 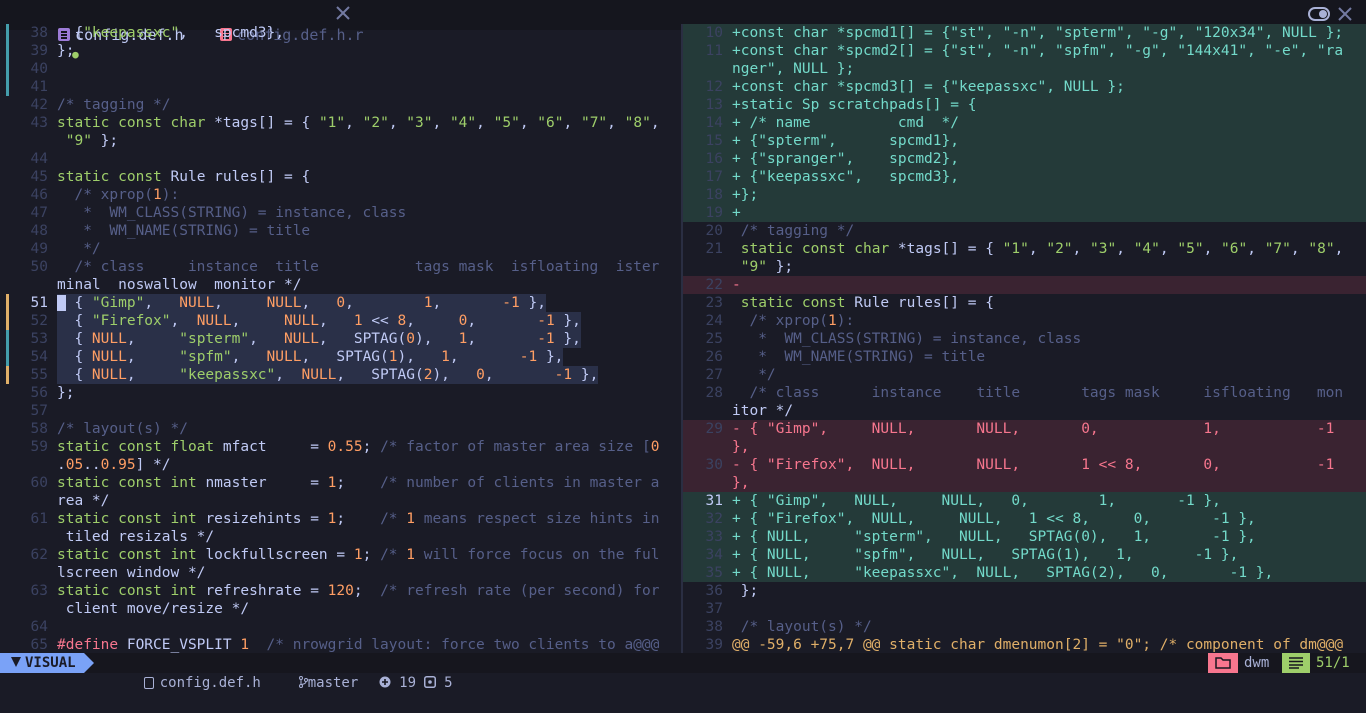 What do you see at coordinates (340, 195) in the screenshot?
I see `code-line: 46 /* xprop(1):` at bounding box center [340, 195].